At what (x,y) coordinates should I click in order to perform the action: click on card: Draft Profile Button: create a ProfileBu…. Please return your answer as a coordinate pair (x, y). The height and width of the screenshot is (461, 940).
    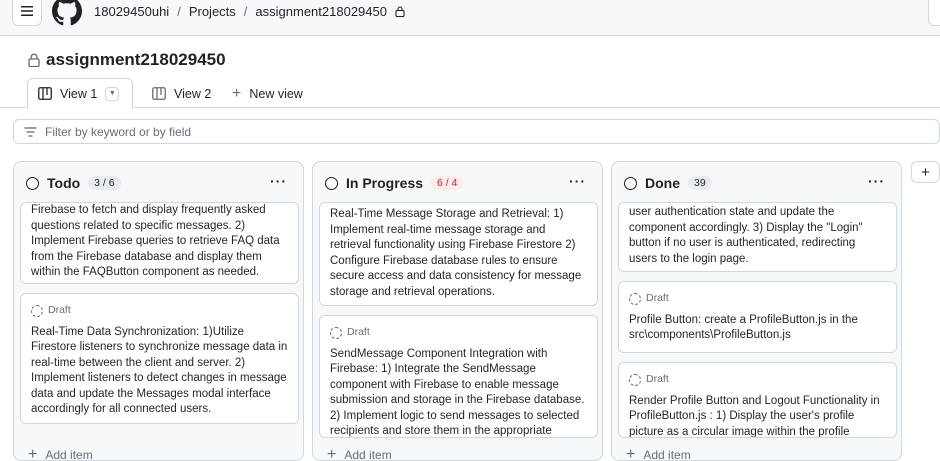
    Looking at the image, I should click on (757, 317).